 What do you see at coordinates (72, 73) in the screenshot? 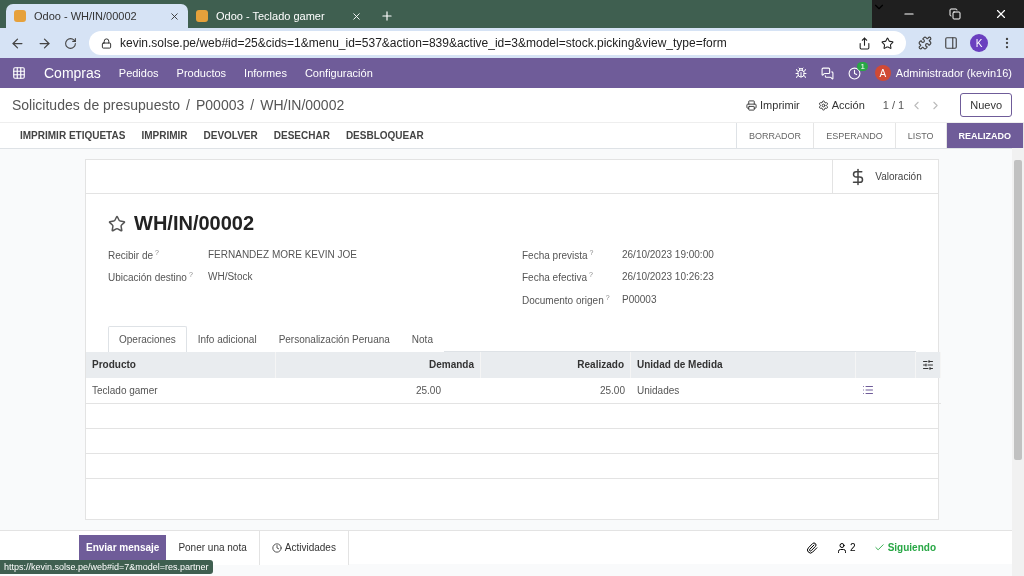
I see `app-name: Compras` at bounding box center [72, 73].